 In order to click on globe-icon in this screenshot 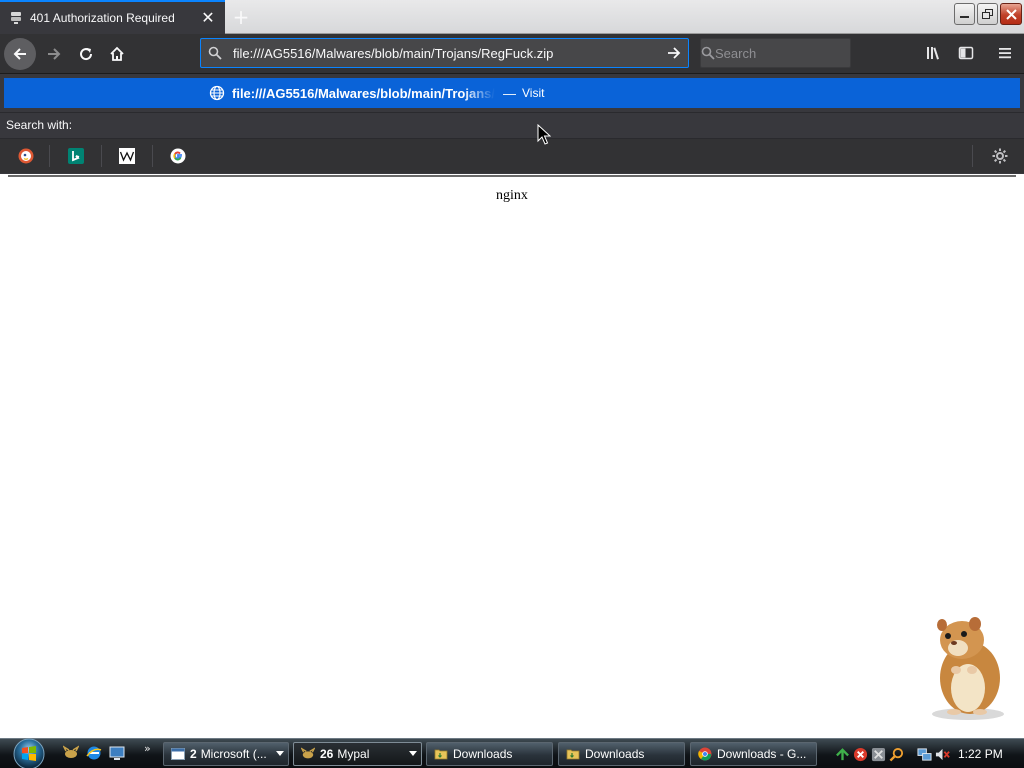, I will do `click(217, 93)`.